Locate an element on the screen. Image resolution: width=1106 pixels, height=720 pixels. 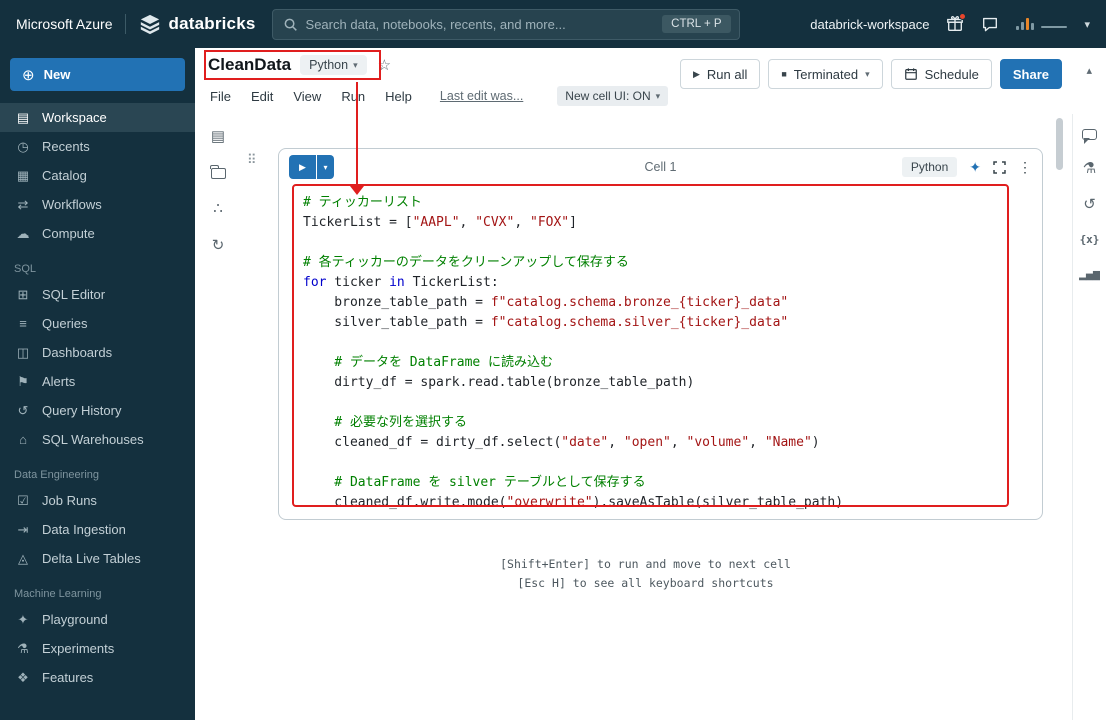
cluster-state-button: ■ Terminated ▾ is located at coordinates (825, 74).